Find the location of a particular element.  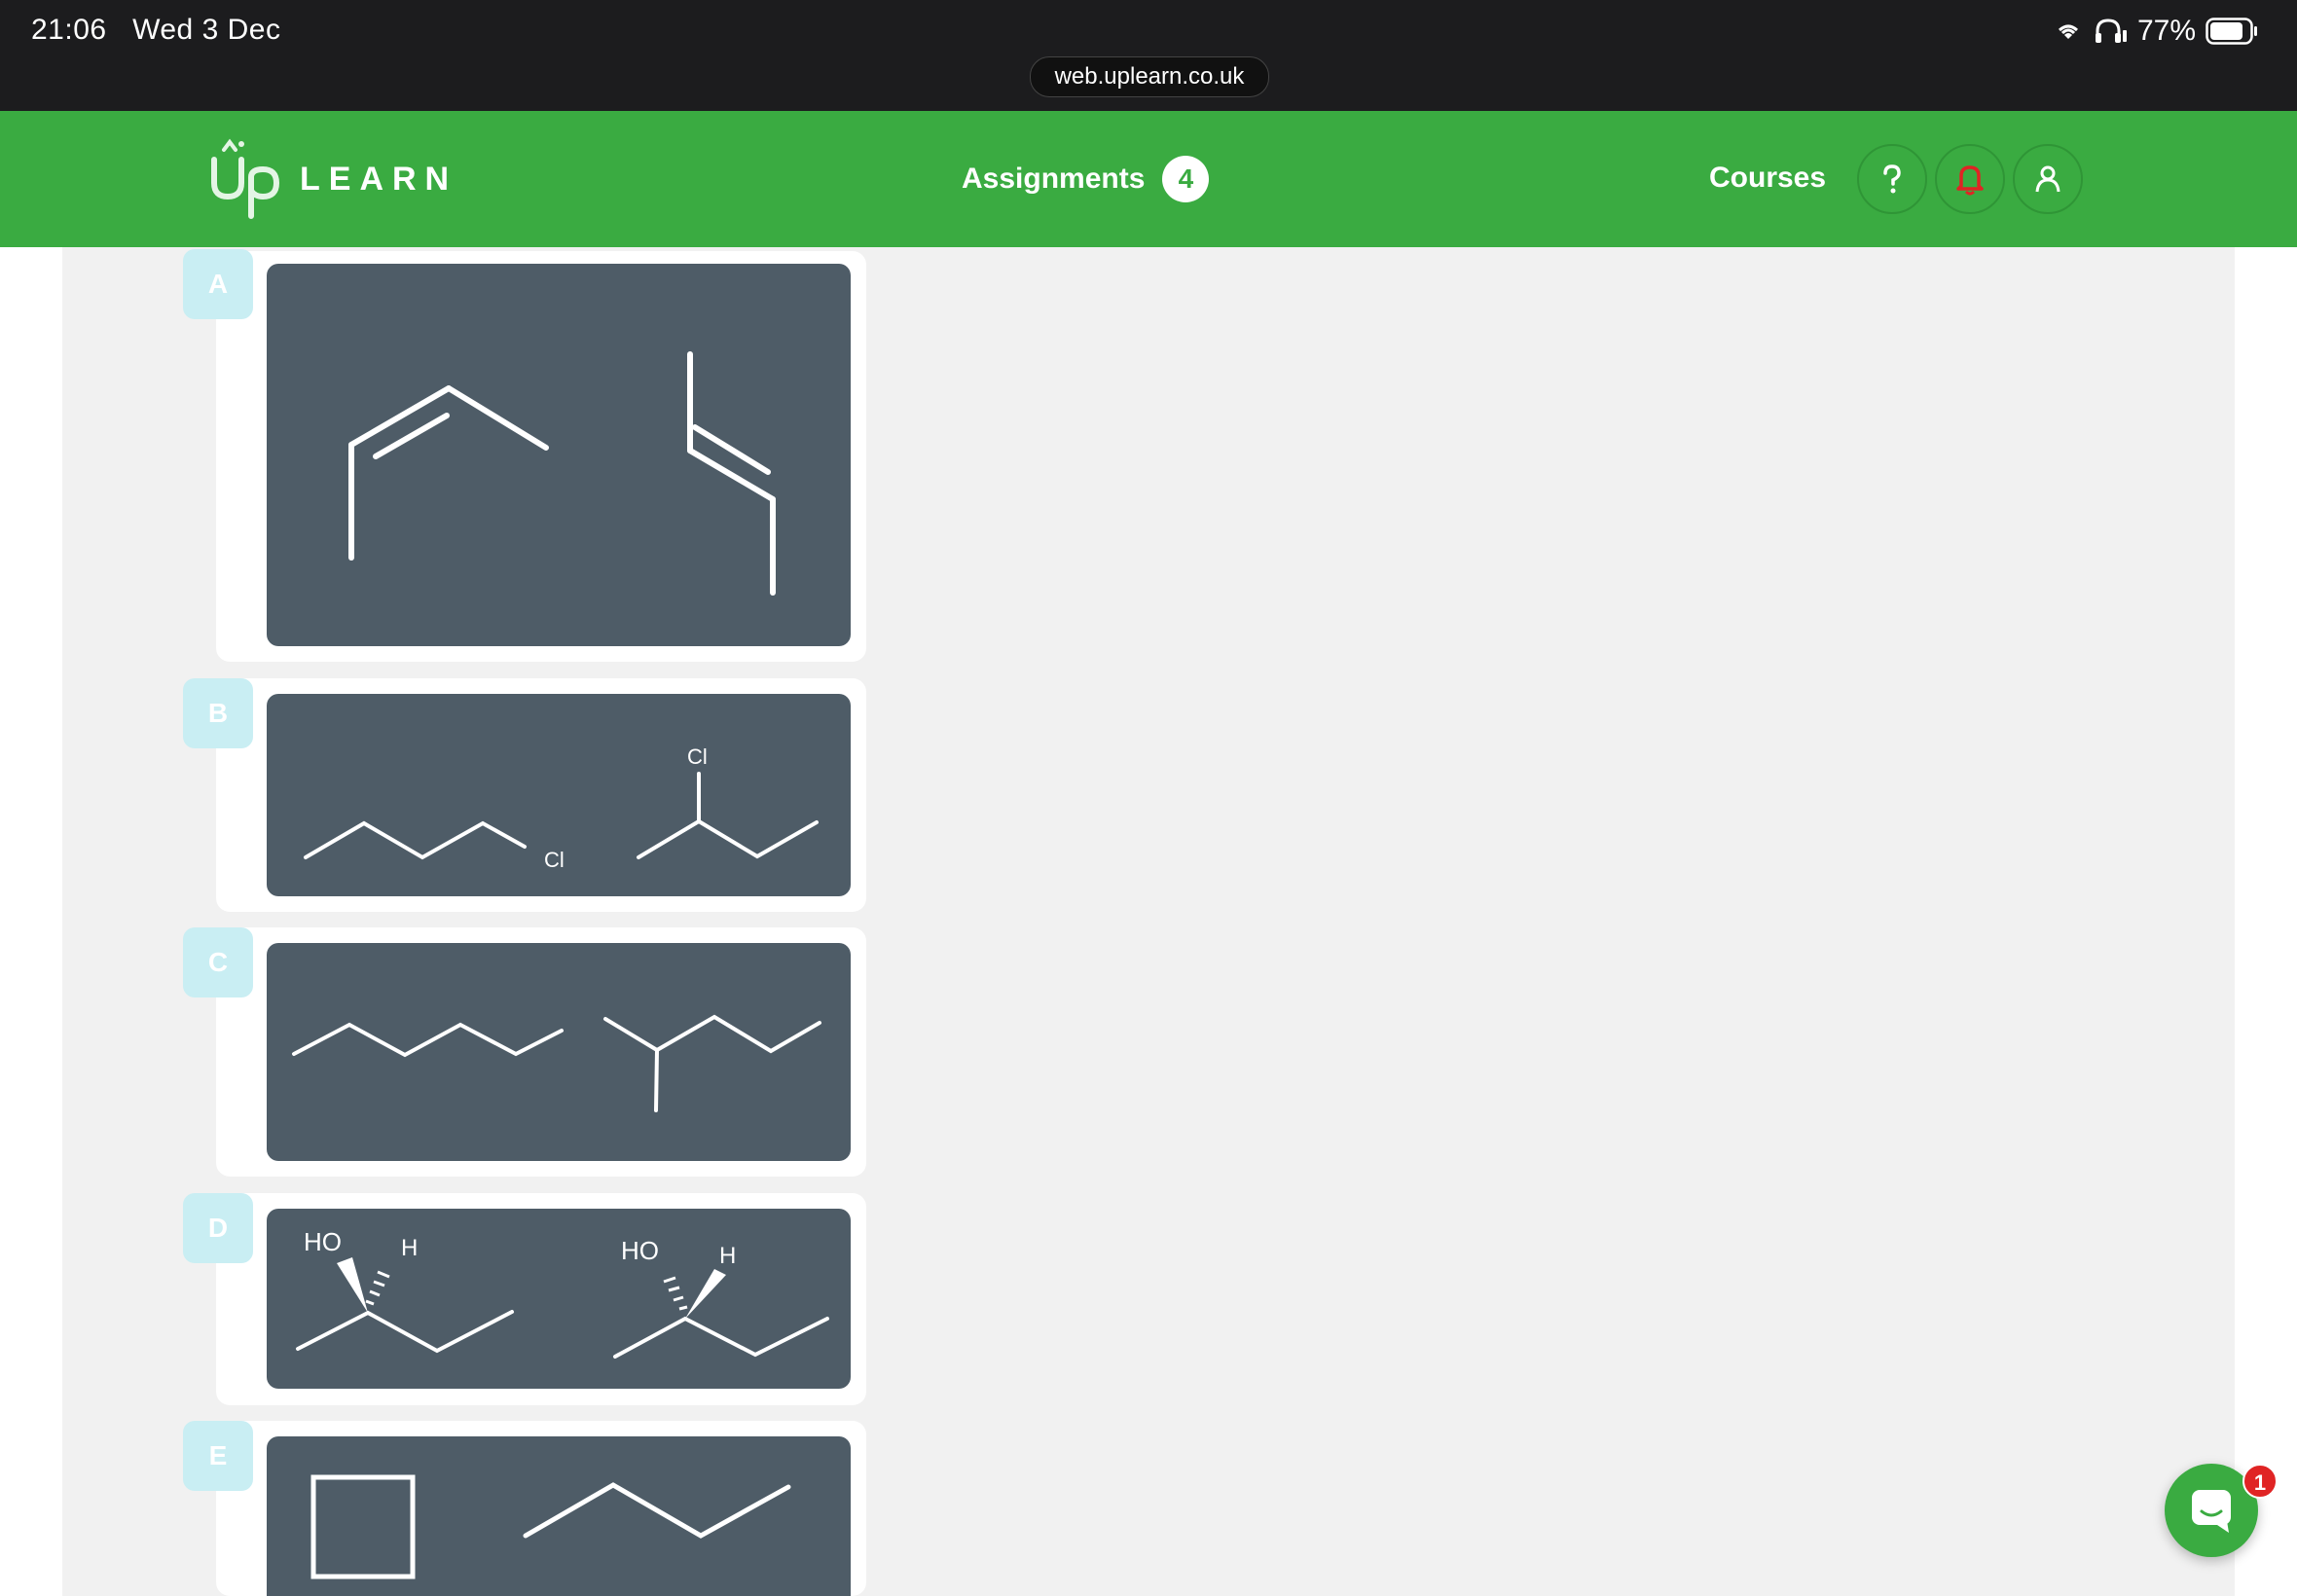

headphones-icon is located at coordinates (2111, 31).